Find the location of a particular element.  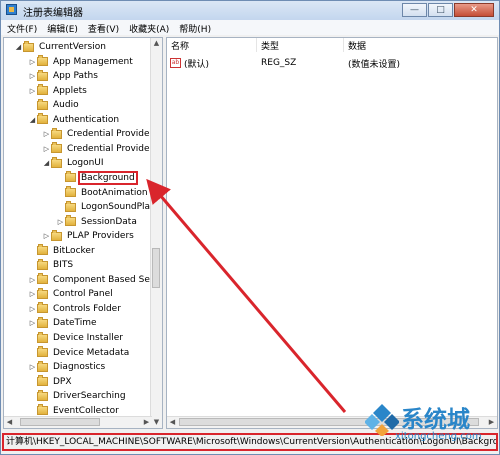

tree-item-label: PLAP Providers is located at coordinates (100, 236).